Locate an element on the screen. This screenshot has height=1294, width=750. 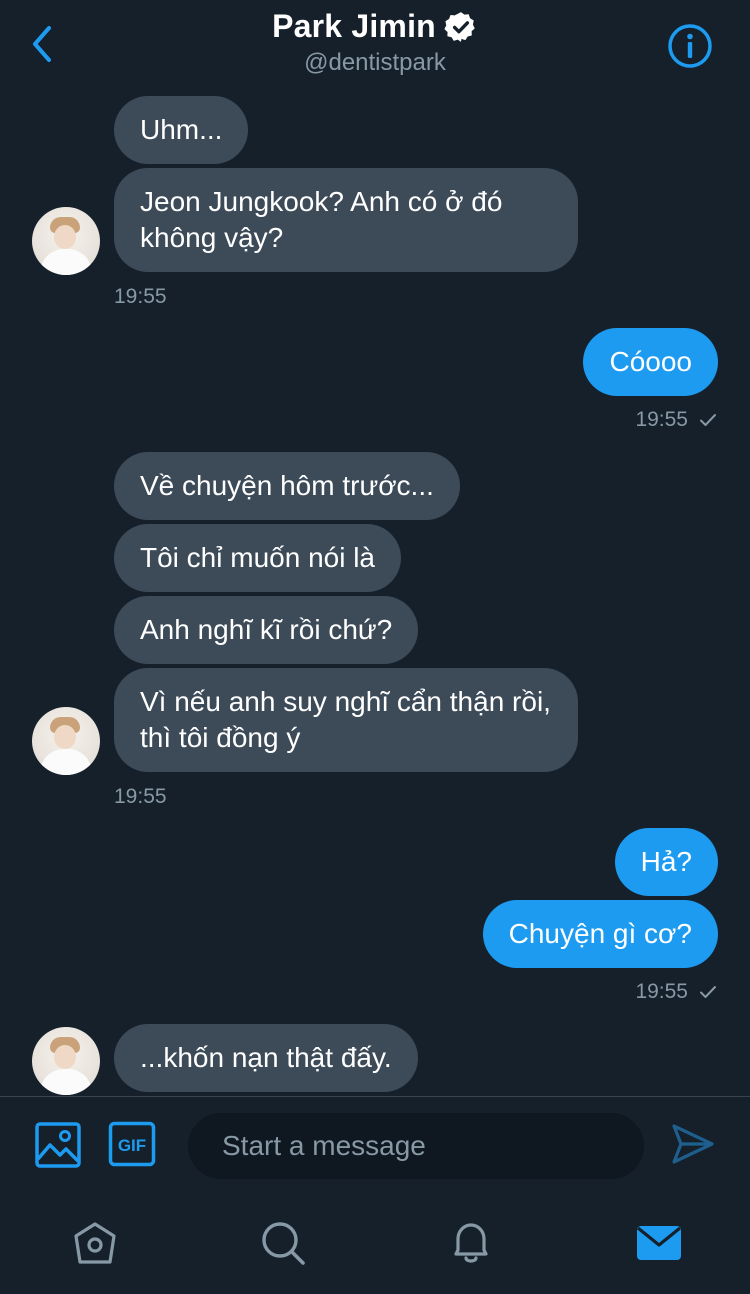
send-button is located at coordinates (693, 1144).